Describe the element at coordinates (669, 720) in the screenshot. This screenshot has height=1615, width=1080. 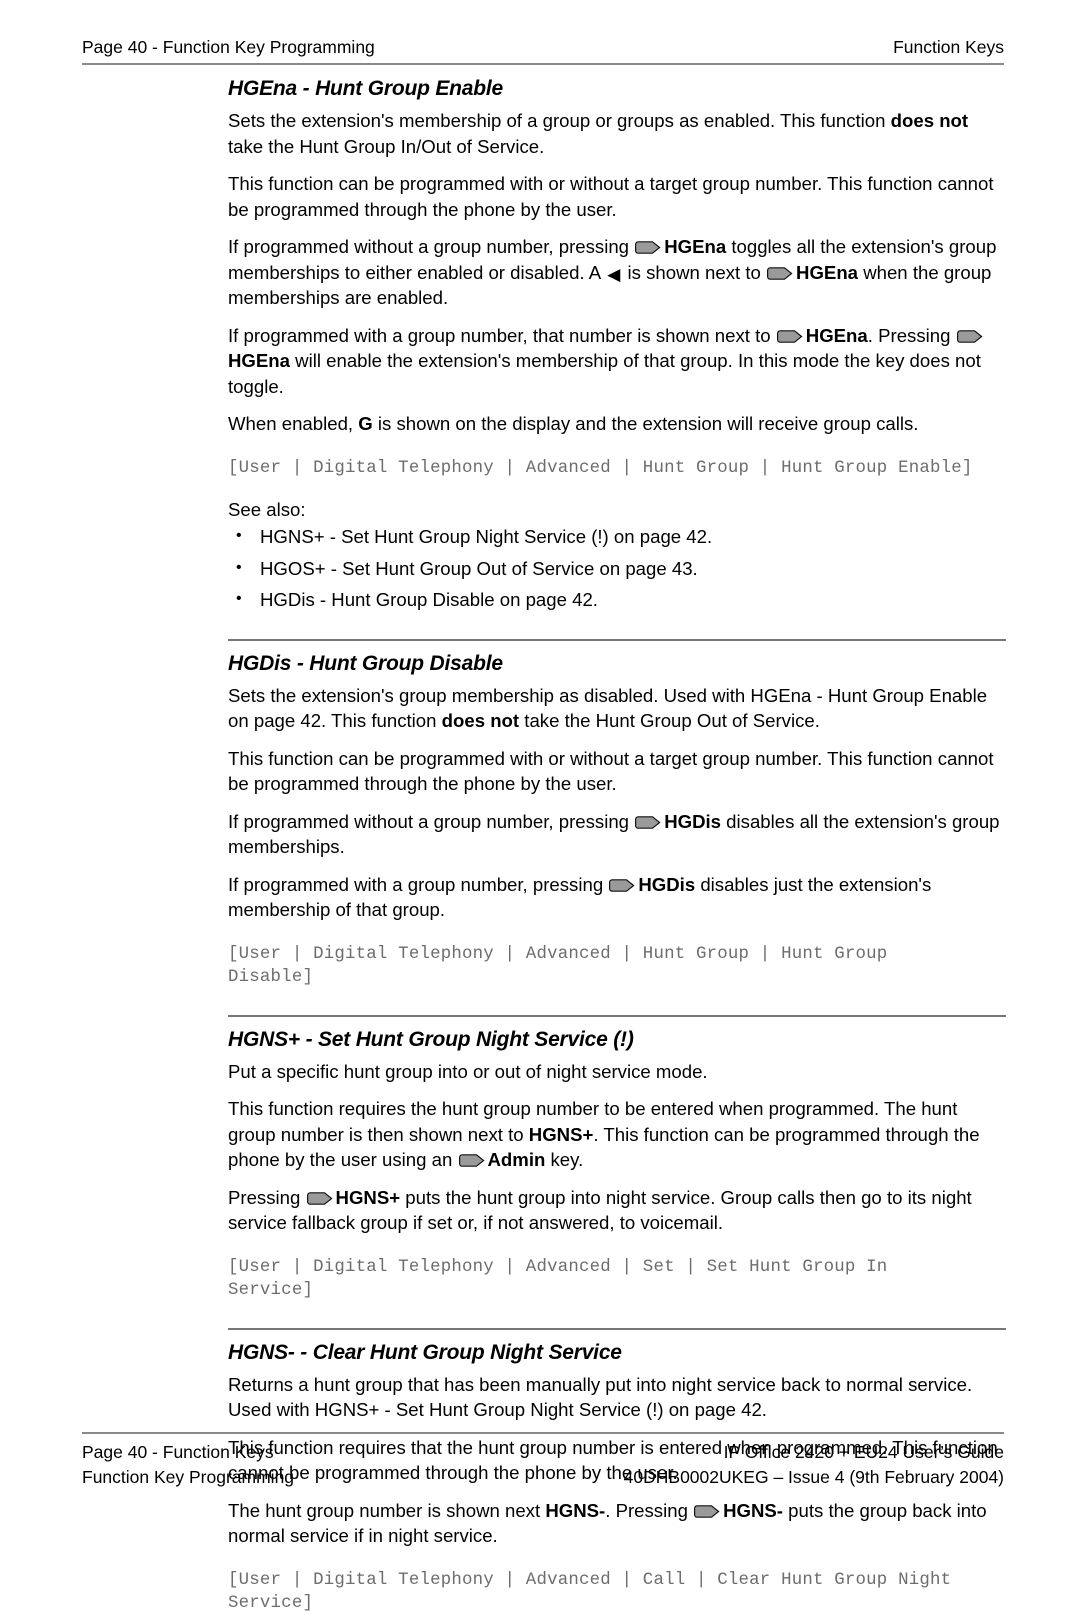
I see `text-run: take the Hunt Group Out of Service.` at that location.